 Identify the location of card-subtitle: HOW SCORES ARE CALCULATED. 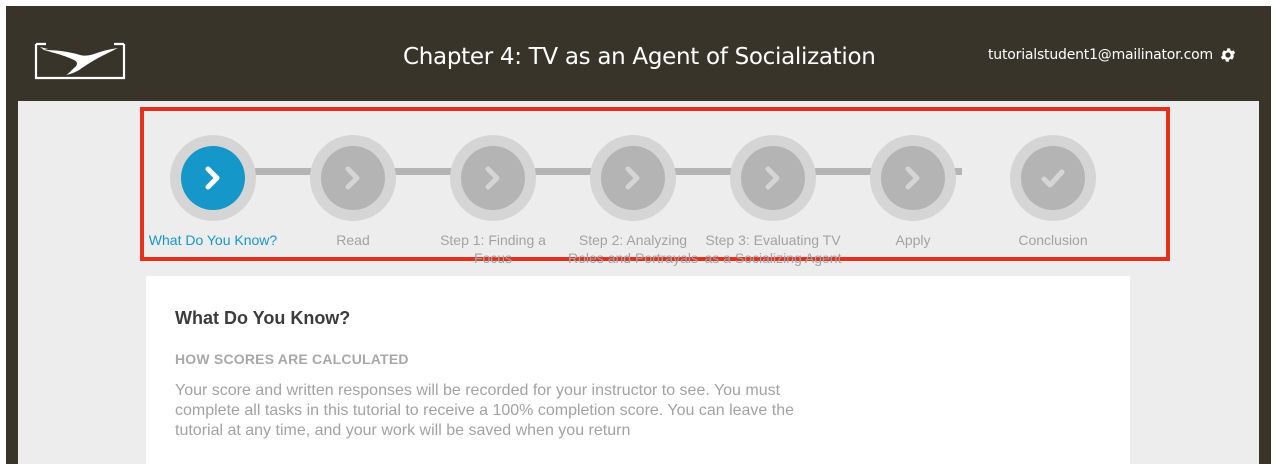
(292, 359).